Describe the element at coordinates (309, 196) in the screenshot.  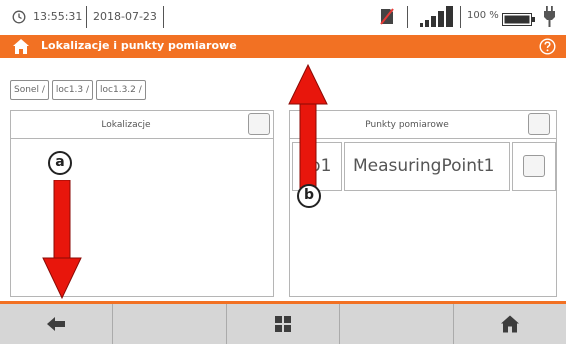
I see `annotation-callout-b: b` at that location.